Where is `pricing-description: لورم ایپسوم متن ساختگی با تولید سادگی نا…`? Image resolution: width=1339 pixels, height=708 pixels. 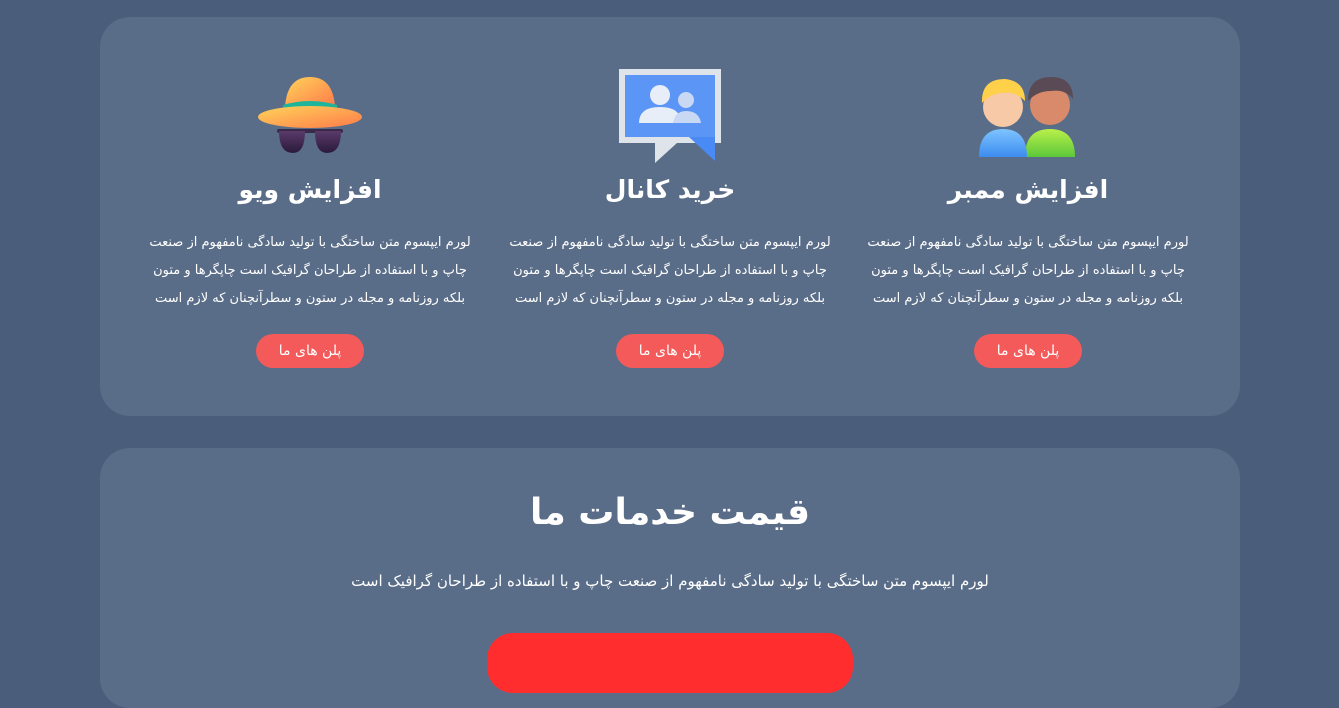 pricing-description: لورم ایپسوم متن ساختگی با تولید سادگی نا… is located at coordinates (670, 581).